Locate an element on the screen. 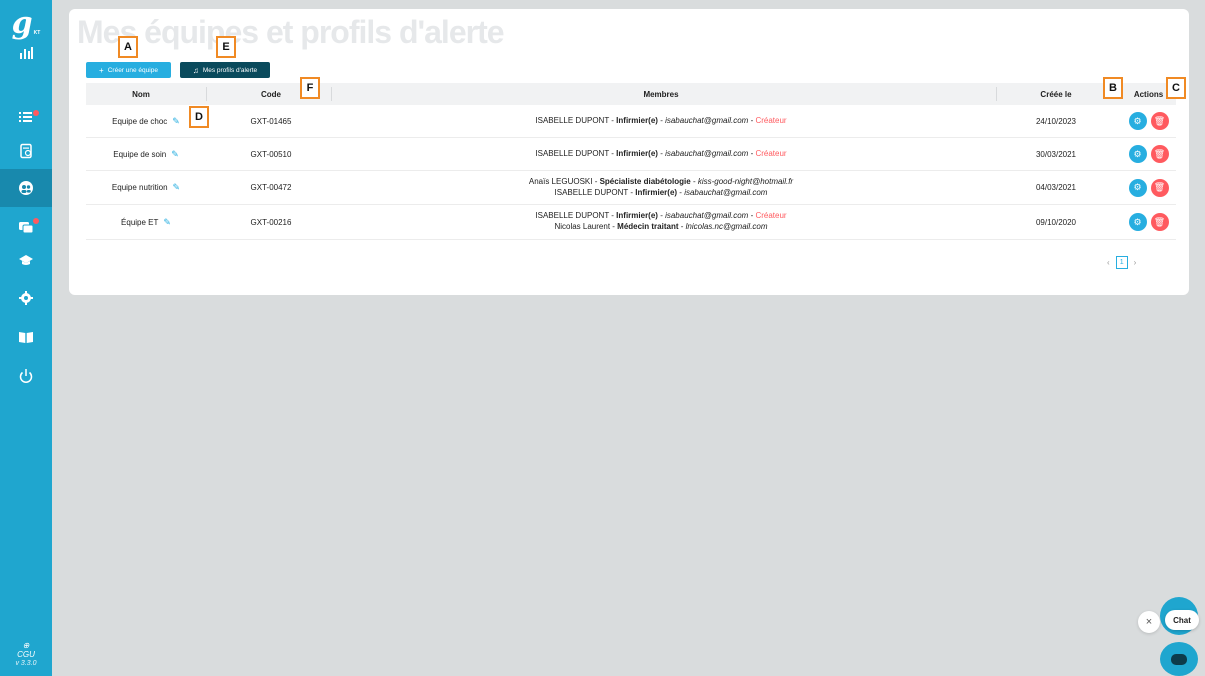 This screenshot has height=676, width=1205. created-date: 24/10/2023 is located at coordinates (1056, 121).